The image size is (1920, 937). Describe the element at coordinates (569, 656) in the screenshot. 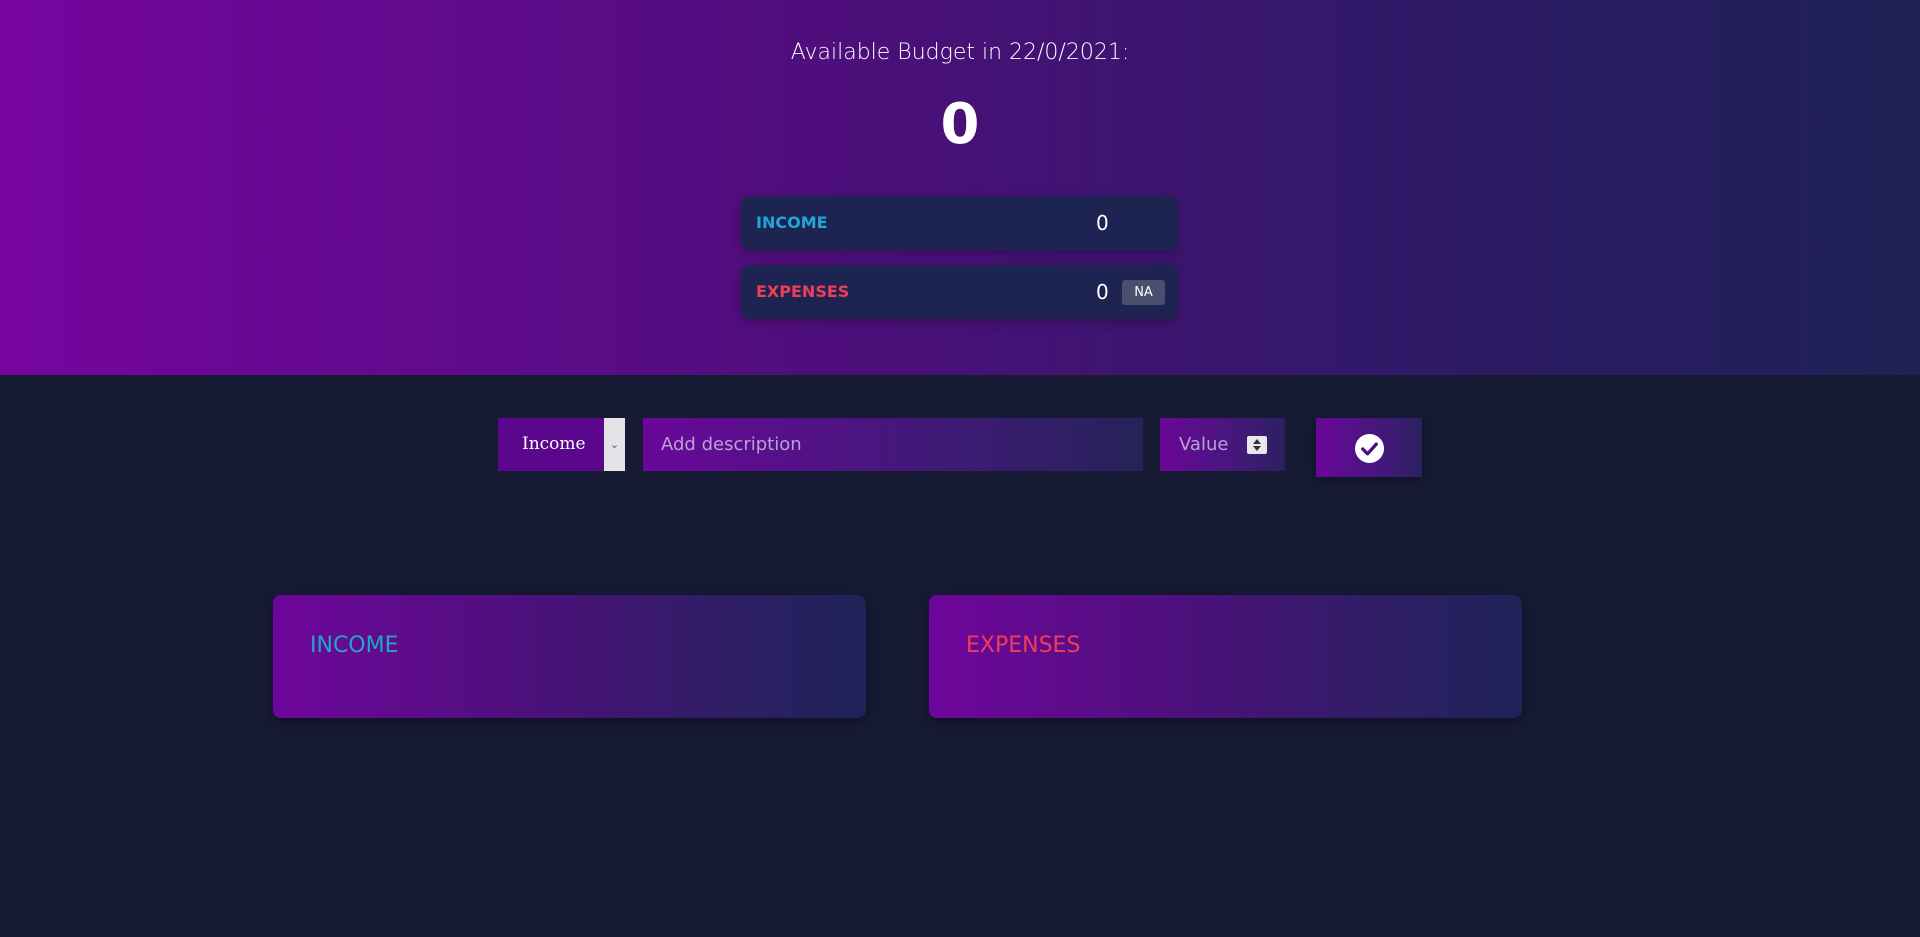

I see `income-list: INCOME` at that location.